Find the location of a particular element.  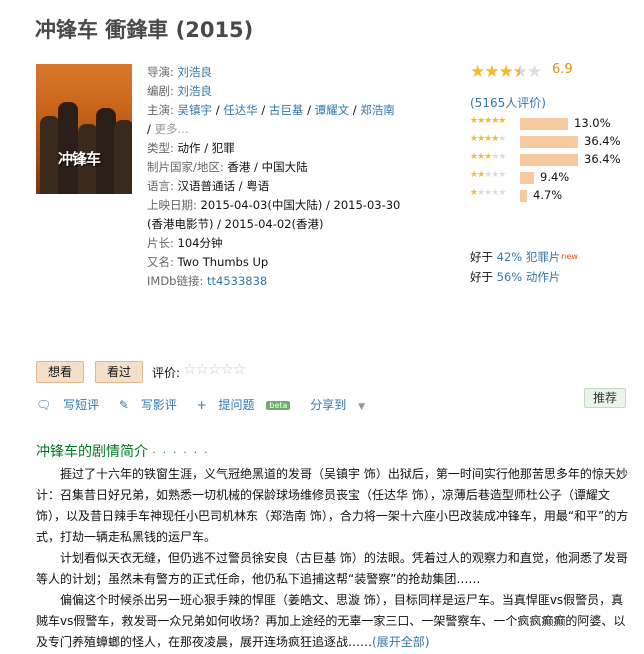

rating-percent: 4.7% is located at coordinates (548, 195).